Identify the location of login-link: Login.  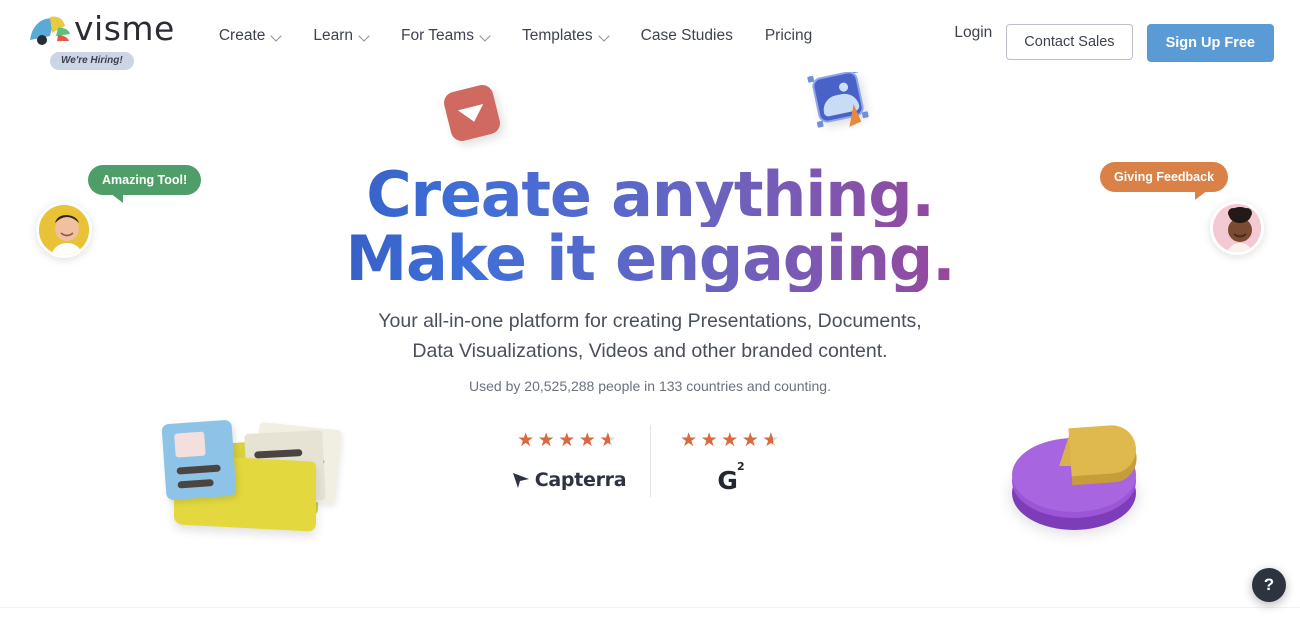
(973, 33).